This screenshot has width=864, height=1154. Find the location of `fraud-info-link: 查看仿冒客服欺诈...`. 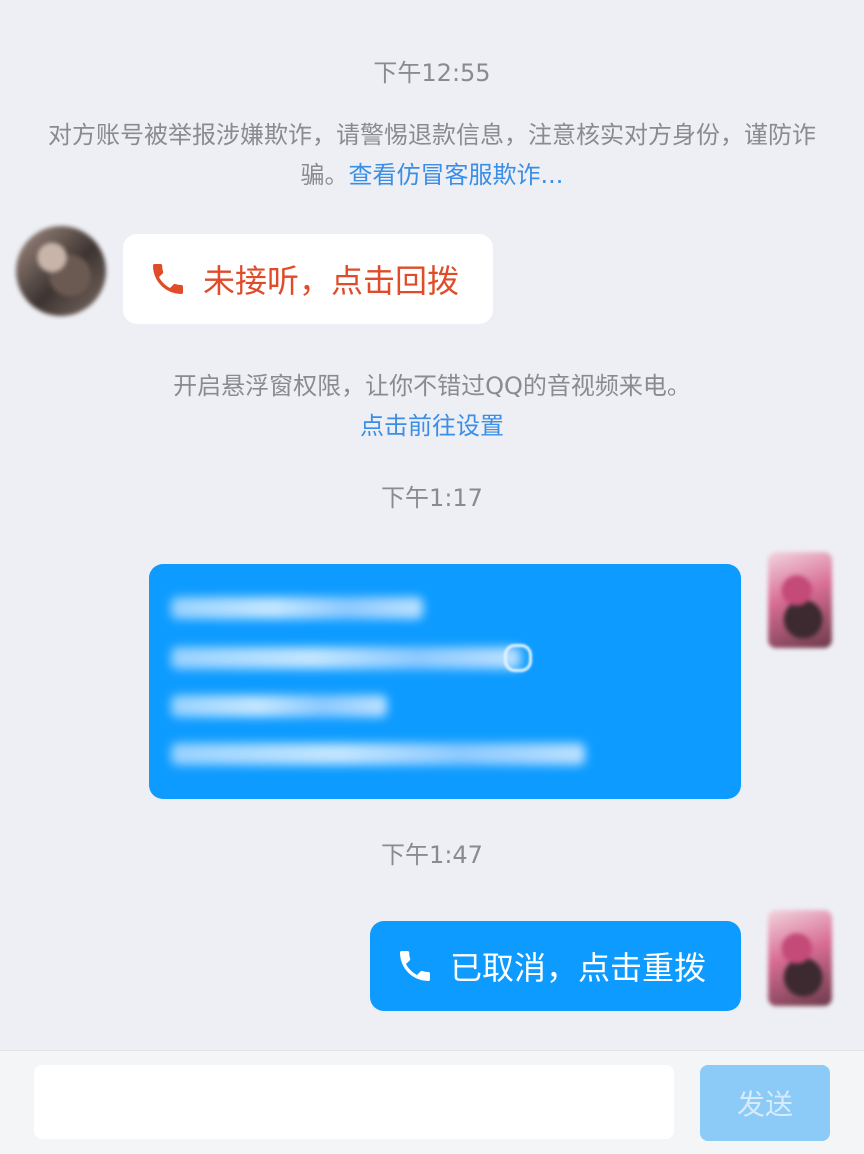

fraud-info-link: 查看仿冒客服欺诈... is located at coordinates (456, 175).